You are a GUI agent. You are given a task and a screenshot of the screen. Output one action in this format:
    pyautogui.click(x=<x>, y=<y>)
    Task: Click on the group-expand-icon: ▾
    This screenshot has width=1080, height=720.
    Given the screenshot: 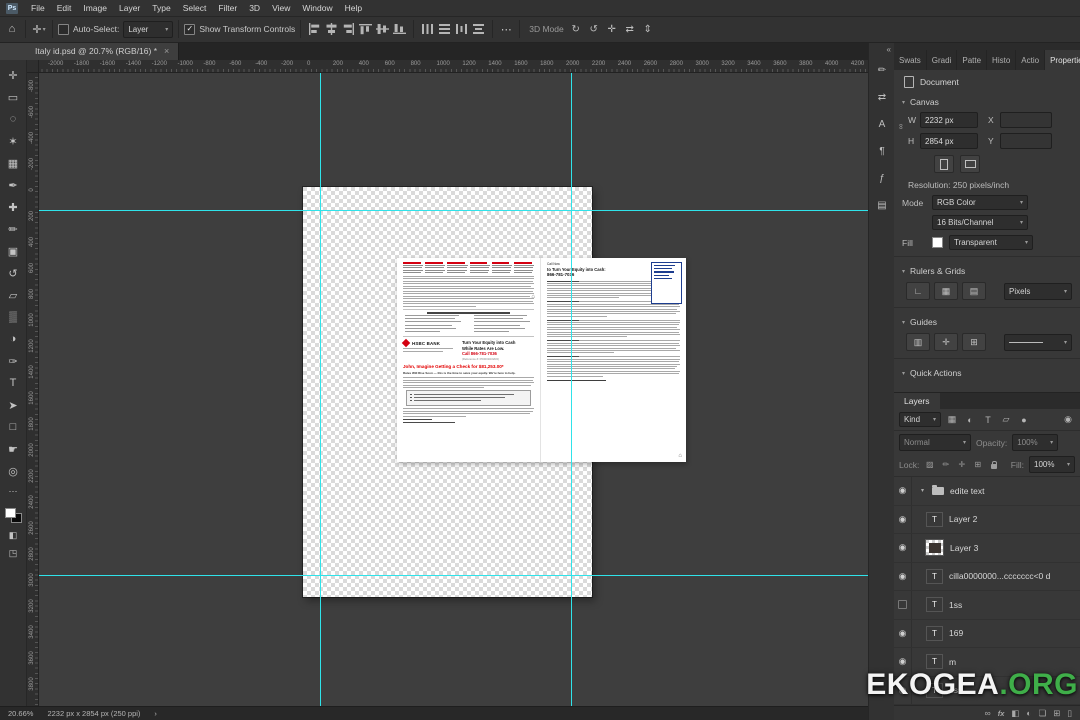 What is the action you would take?
    pyautogui.click(x=922, y=490)
    